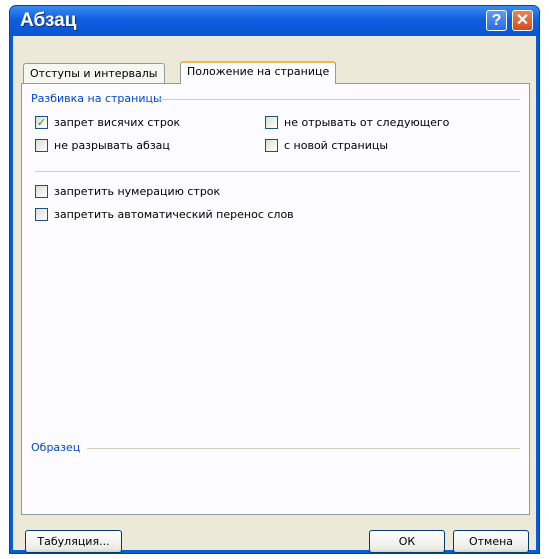  I want to click on page-break-before-checkbox: с новой страницы, so click(326, 145).